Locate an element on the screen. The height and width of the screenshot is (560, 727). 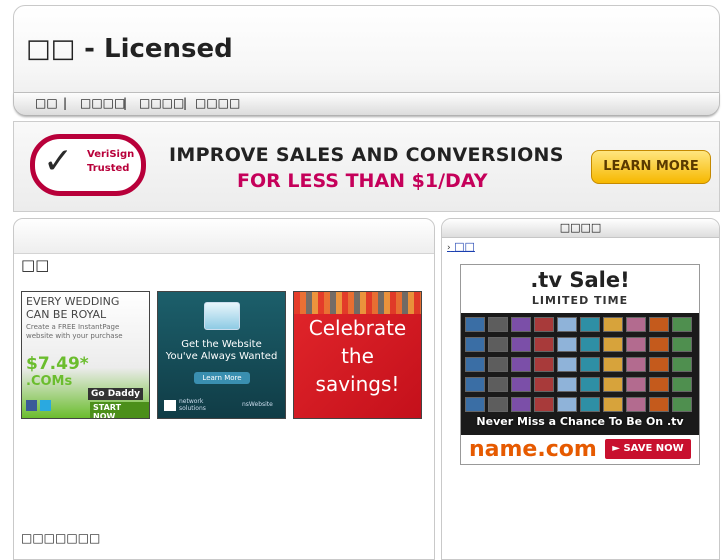
ad-tag: nsWebsite is located at coordinates (257, 404).